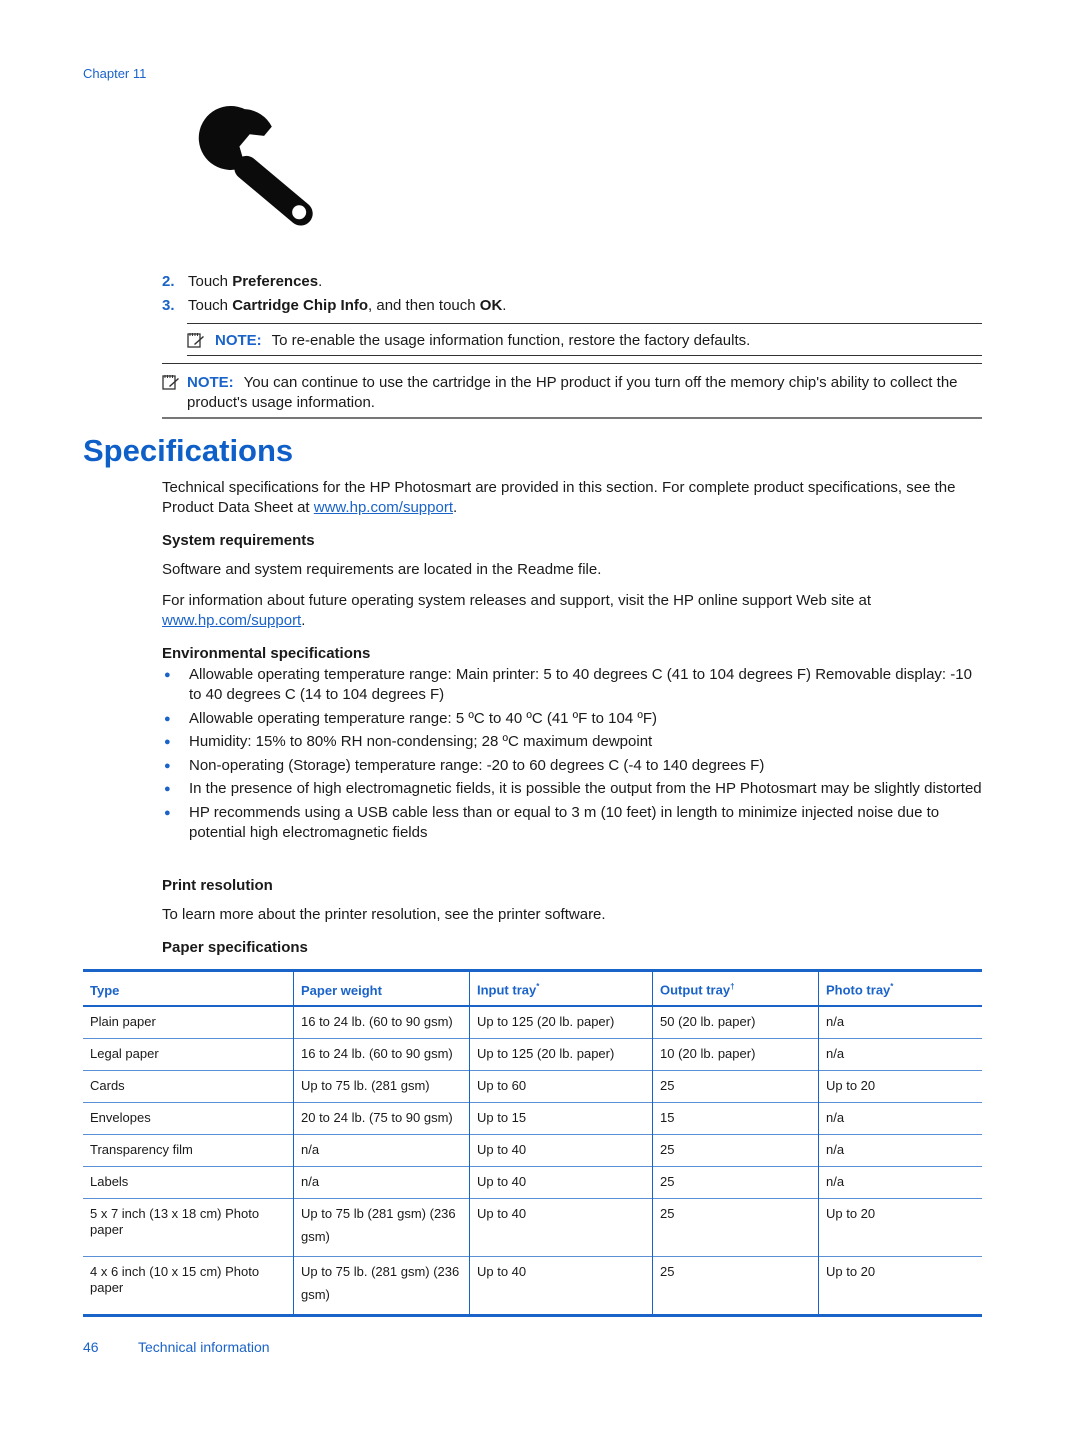 Image resolution: width=1080 pixels, height=1437 pixels. Describe the element at coordinates (491, 305) in the screenshot. I see `step-bold: OK` at that location.